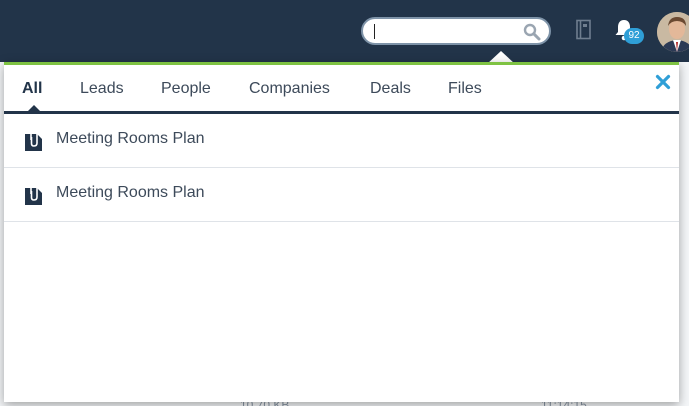 Image resolution: width=689 pixels, height=406 pixels. I want to click on search-box, so click(456, 31).